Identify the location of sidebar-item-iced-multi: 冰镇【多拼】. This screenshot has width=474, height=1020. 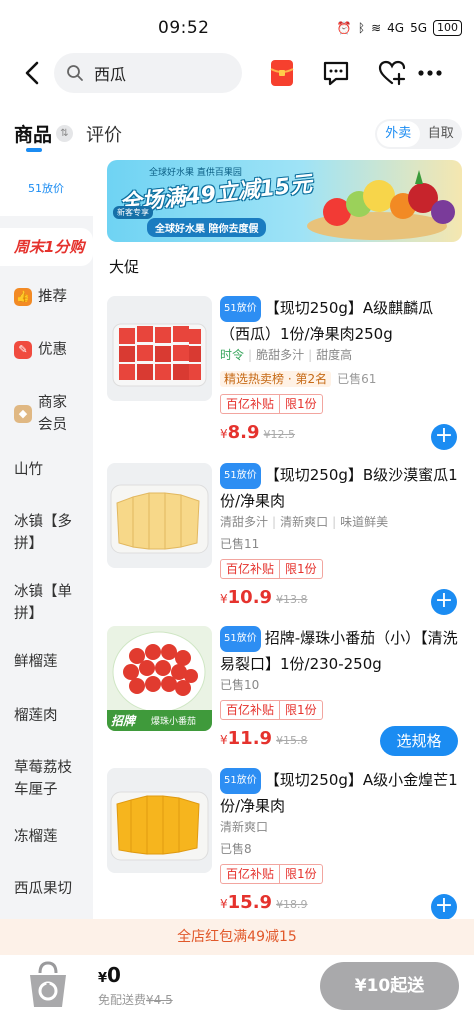
(40, 533).